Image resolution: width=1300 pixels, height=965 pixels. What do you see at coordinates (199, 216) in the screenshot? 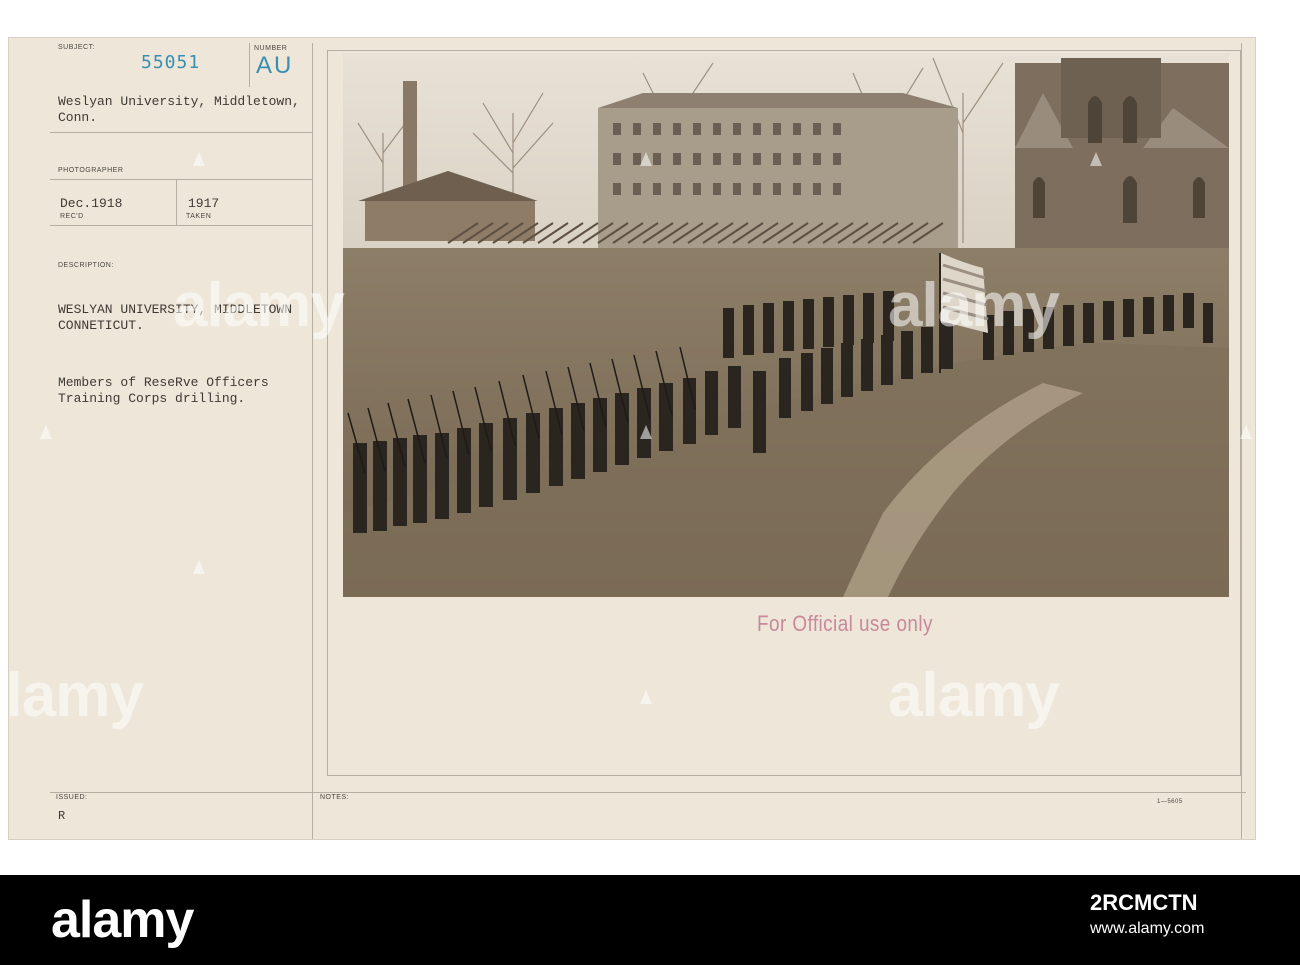
I see `taken-label: TAKEN` at bounding box center [199, 216].